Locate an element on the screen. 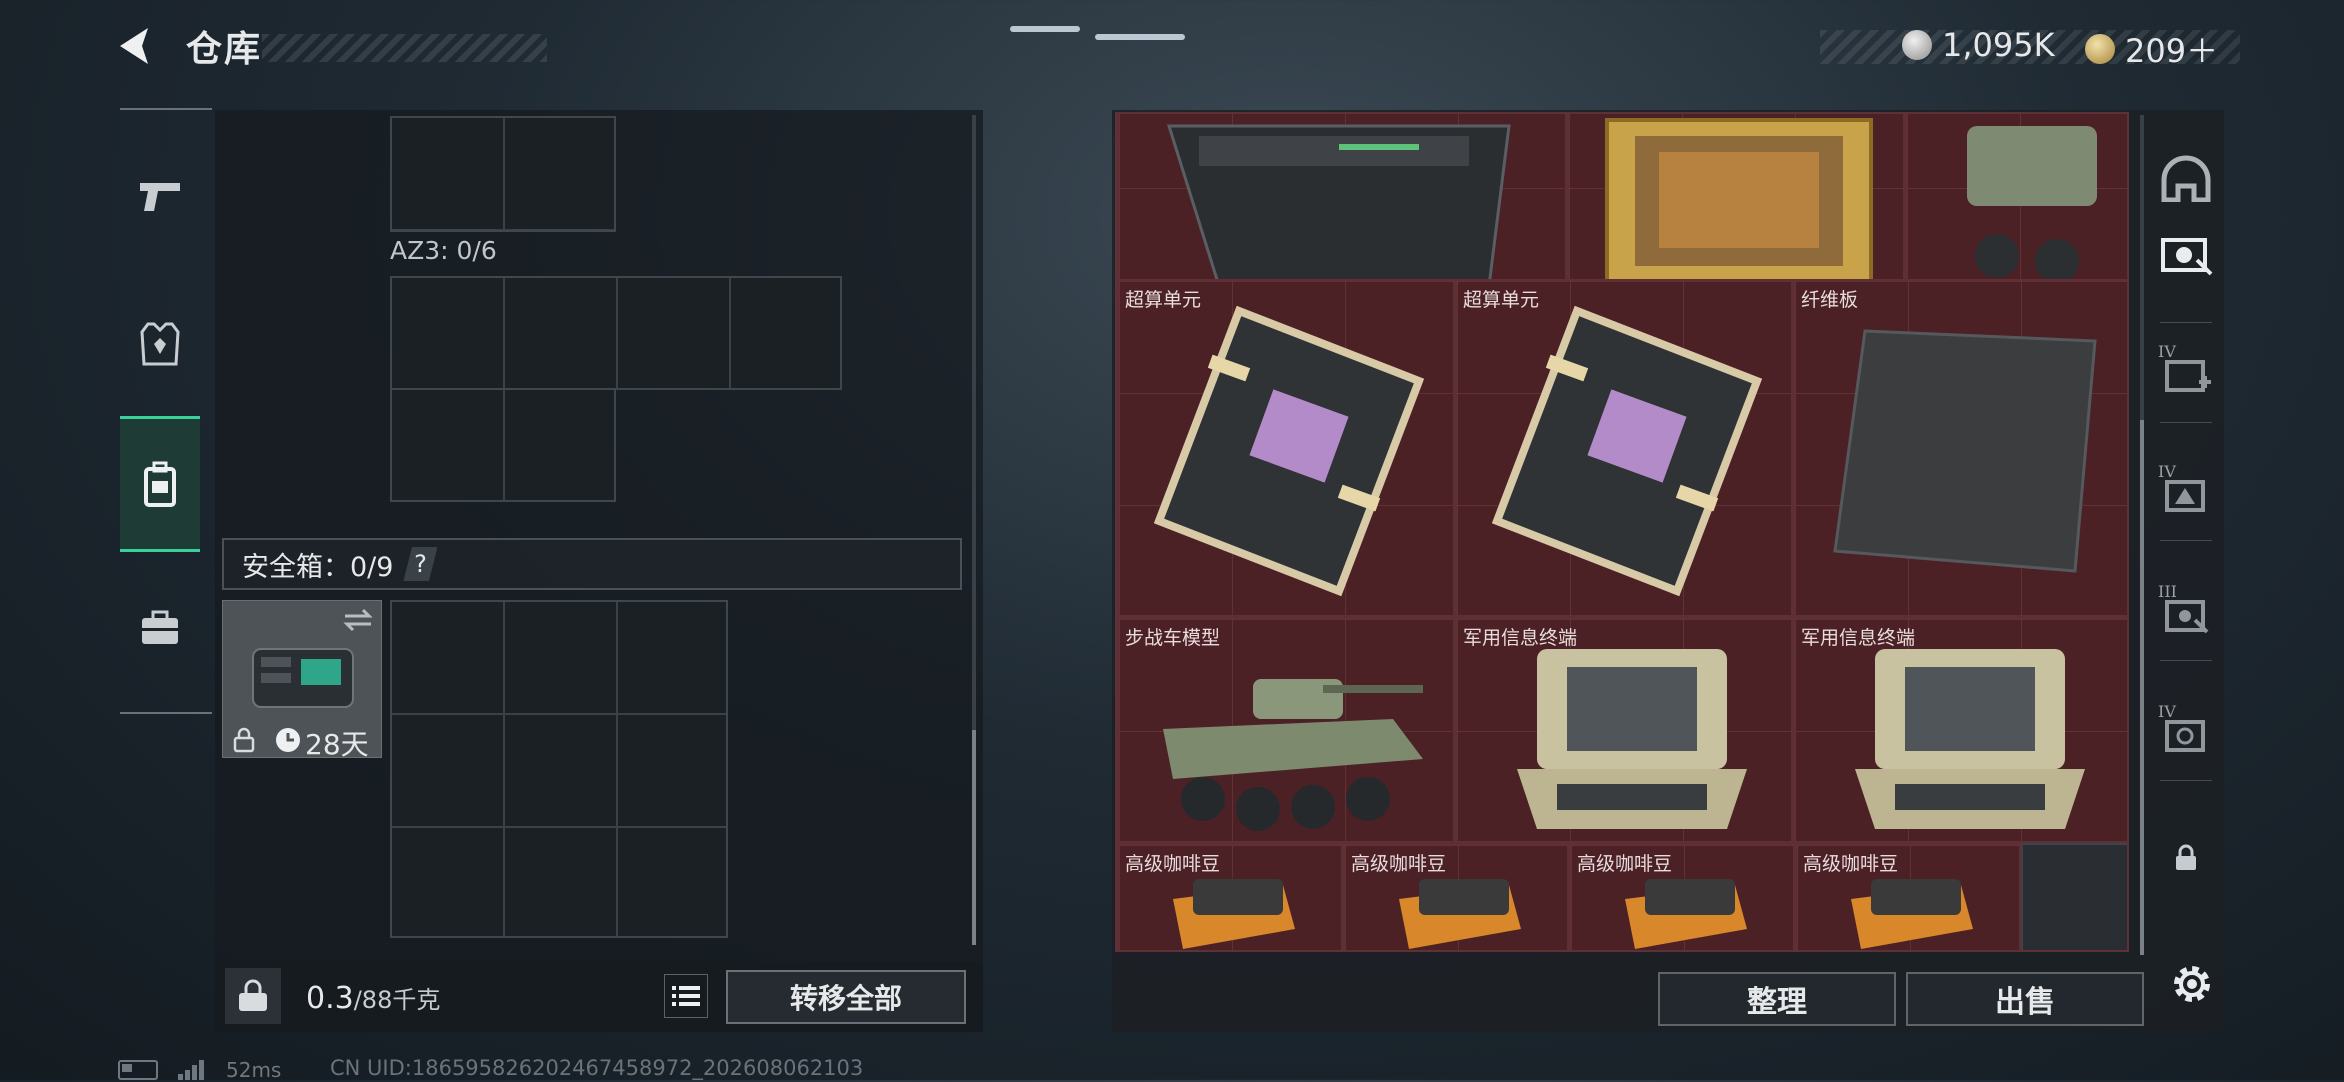 The height and width of the screenshot is (1082, 2344). framed-painting-icon is located at coordinates (1739, 205).